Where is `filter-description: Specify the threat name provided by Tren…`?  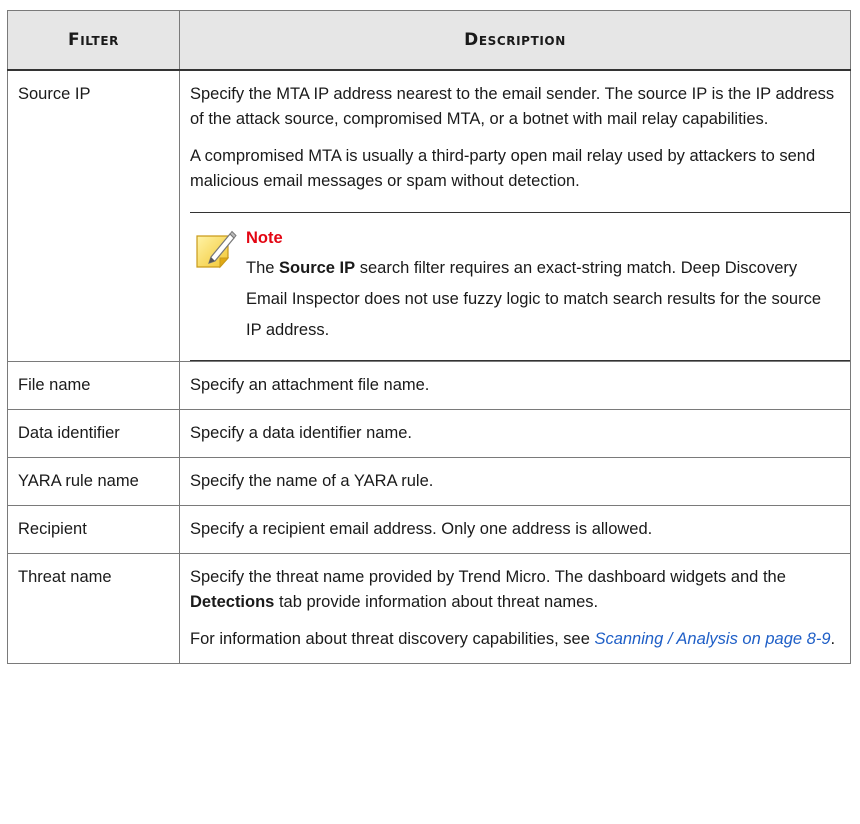
filter-description: Specify the threat name provided by Tren… is located at coordinates (515, 608).